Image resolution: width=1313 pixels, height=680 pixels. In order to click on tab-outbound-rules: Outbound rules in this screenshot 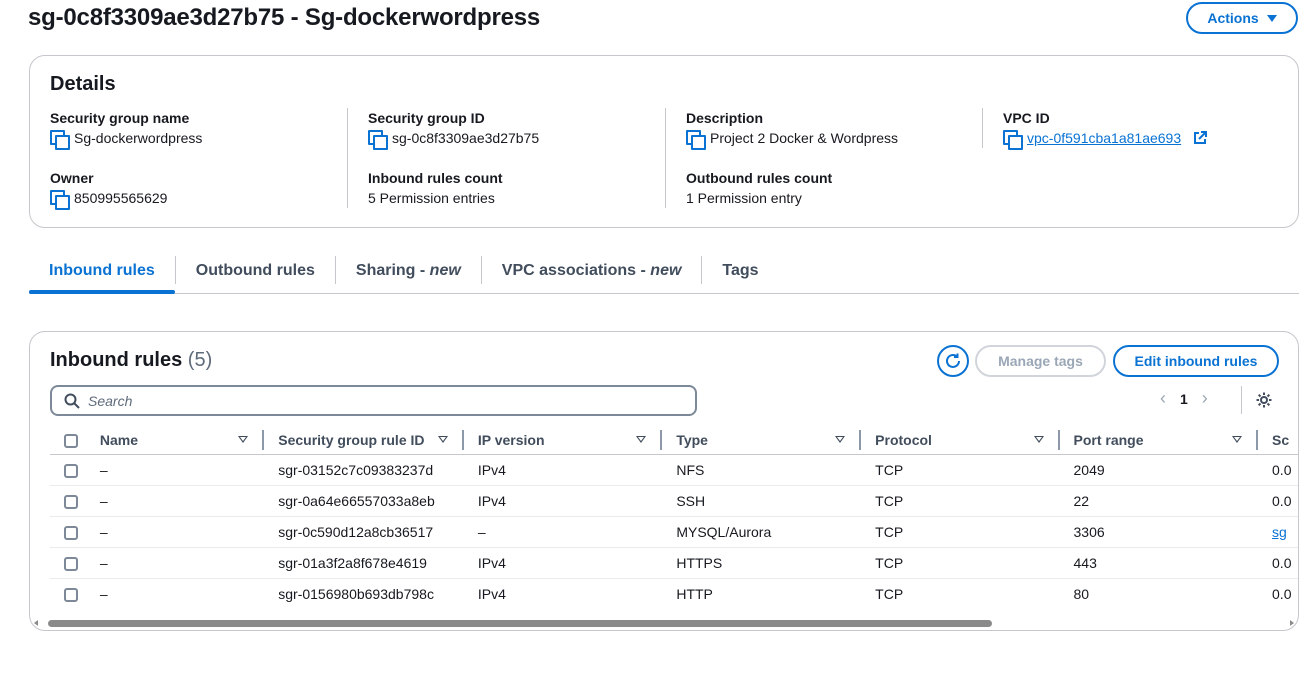, I will do `click(255, 272)`.